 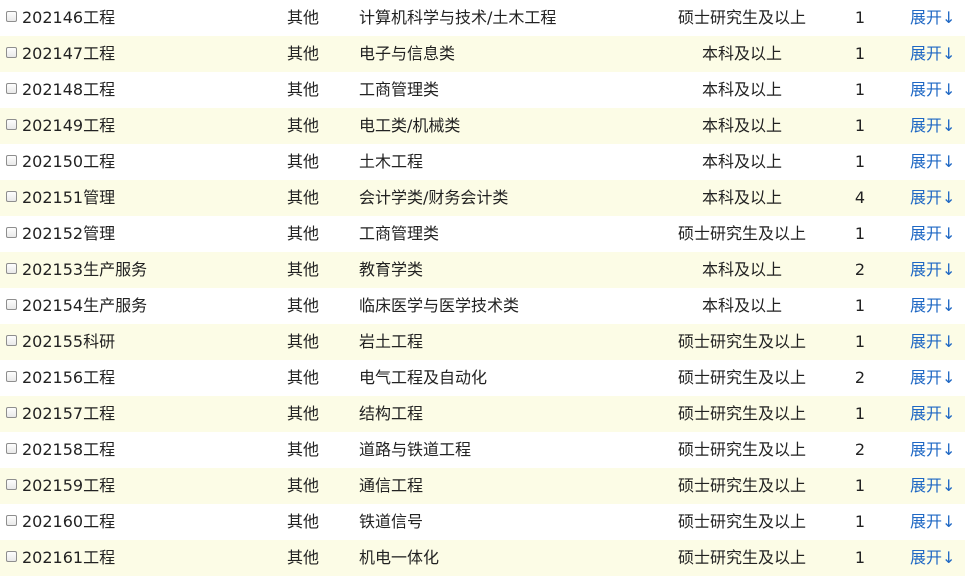 What do you see at coordinates (391, 161) in the screenshot?
I see `major-requirement: 土木工程` at bounding box center [391, 161].